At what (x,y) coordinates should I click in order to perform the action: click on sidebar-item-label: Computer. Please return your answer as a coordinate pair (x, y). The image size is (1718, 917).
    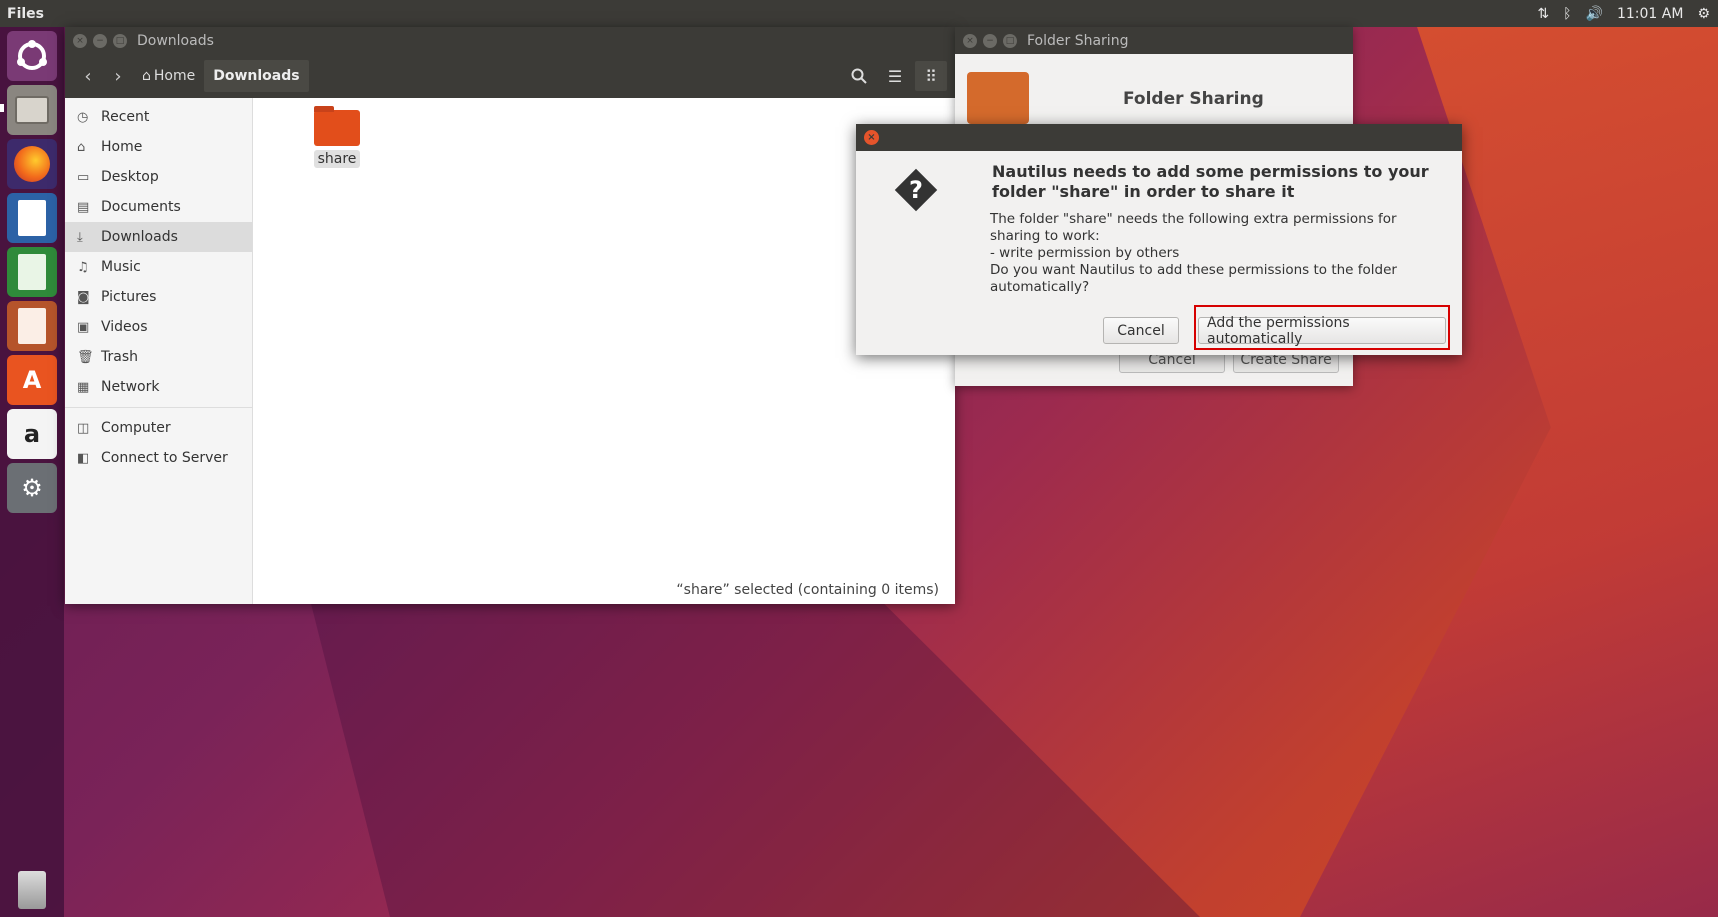
    Looking at the image, I should click on (136, 428).